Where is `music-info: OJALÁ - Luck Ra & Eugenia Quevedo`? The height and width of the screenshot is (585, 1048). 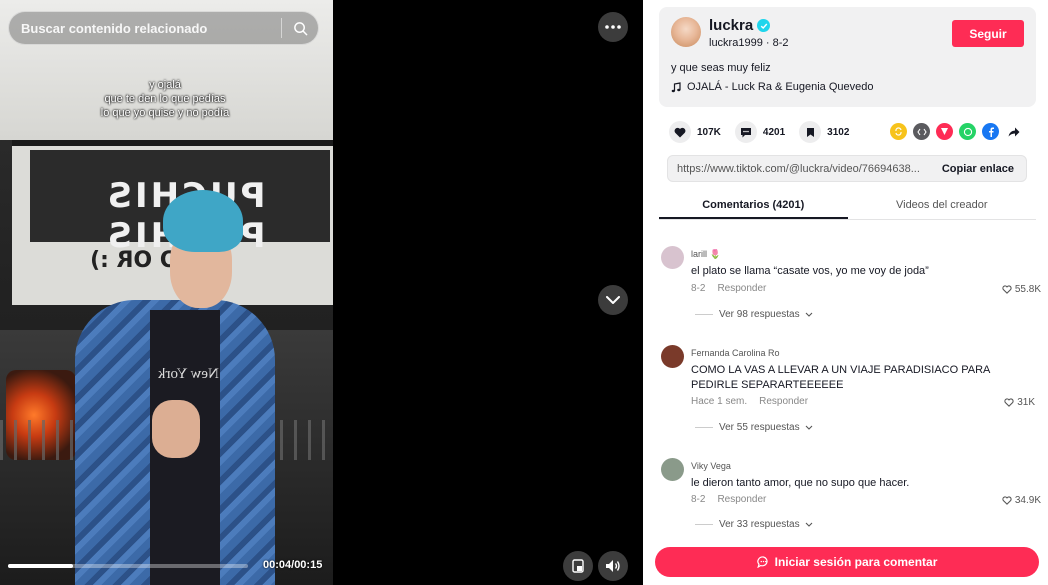
music-info: OJALÁ - Luck Ra & Eugenia Quevedo is located at coordinates (772, 87).